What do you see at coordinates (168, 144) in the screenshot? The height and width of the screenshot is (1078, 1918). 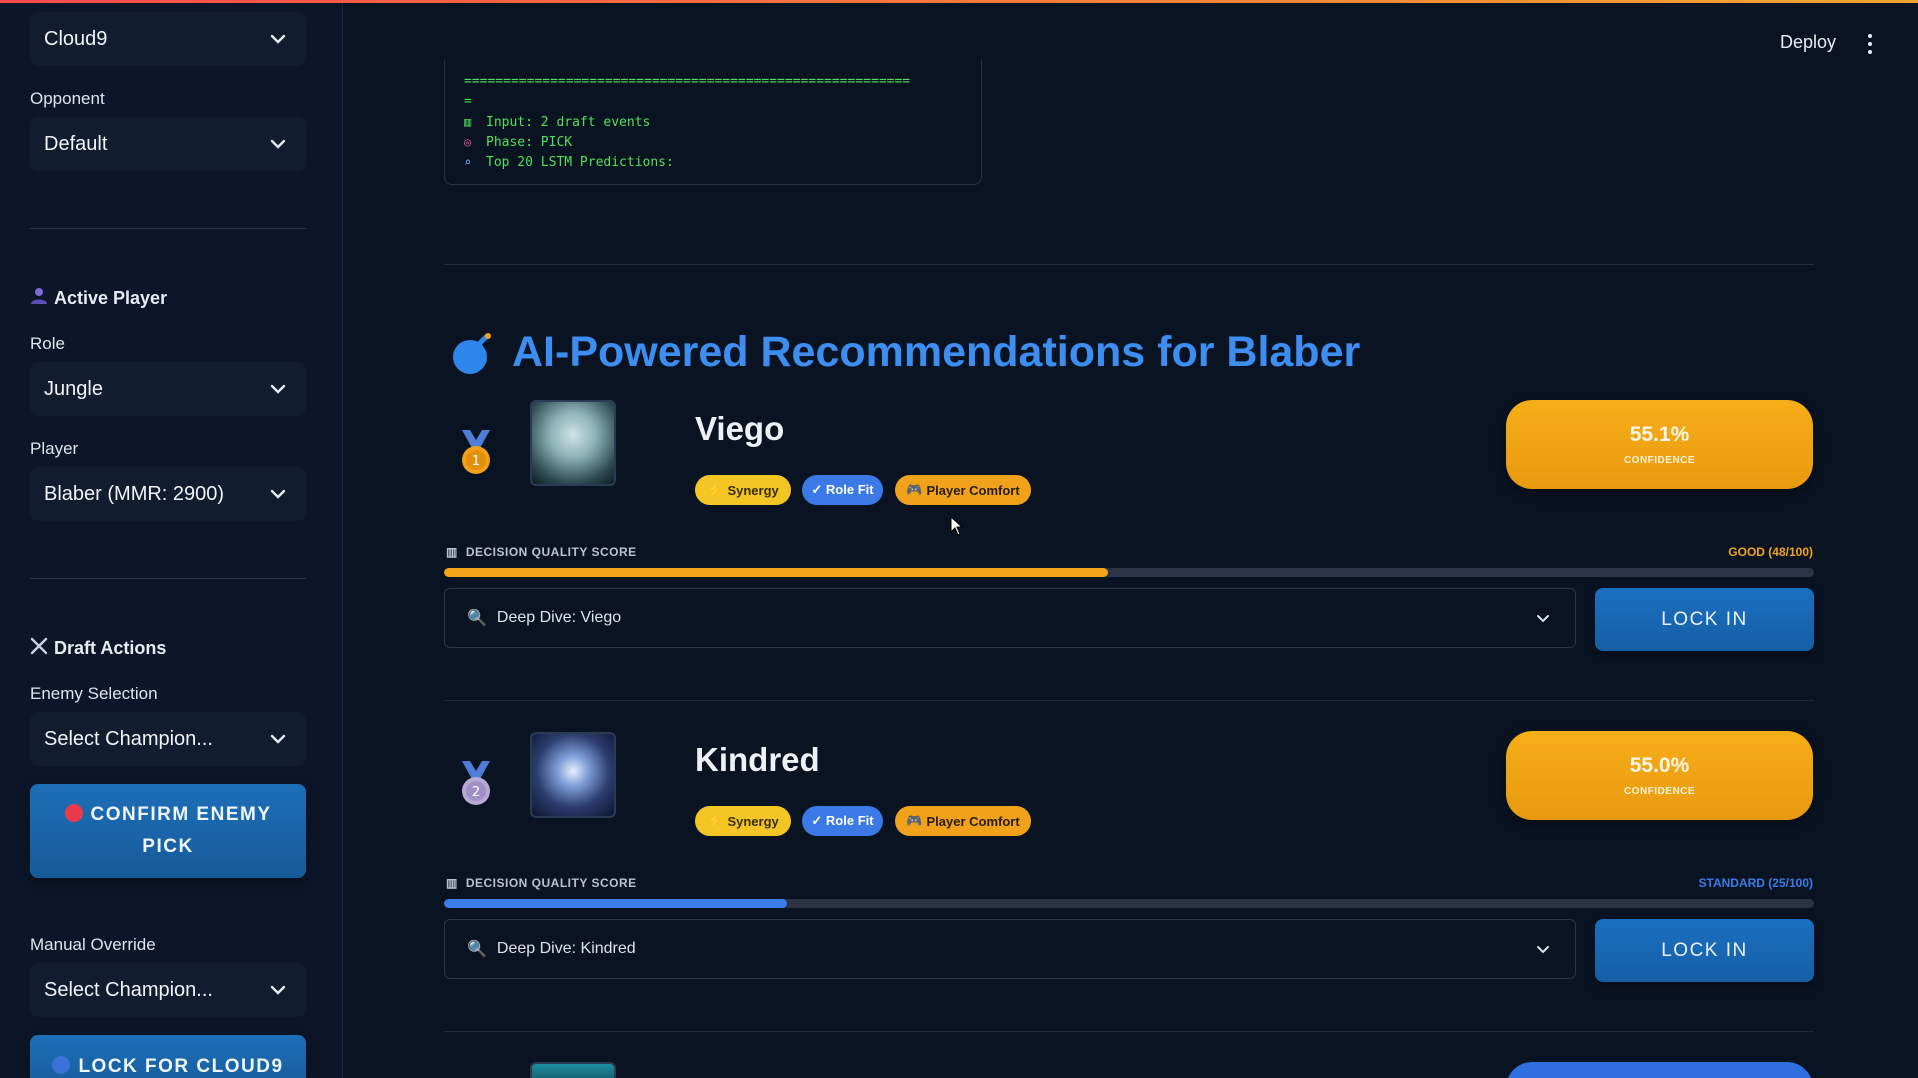 I see `opponent-select: Default` at bounding box center [168, 144].